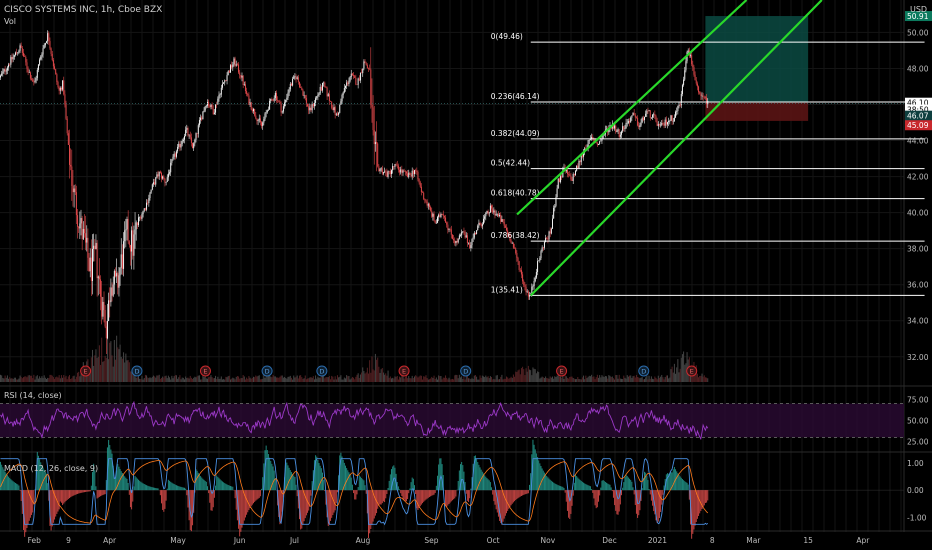 The image size is (932, 550). Describe the element at coordinates (321, 372) in the screenshot. I see `event-marker-letter: D` at that location.